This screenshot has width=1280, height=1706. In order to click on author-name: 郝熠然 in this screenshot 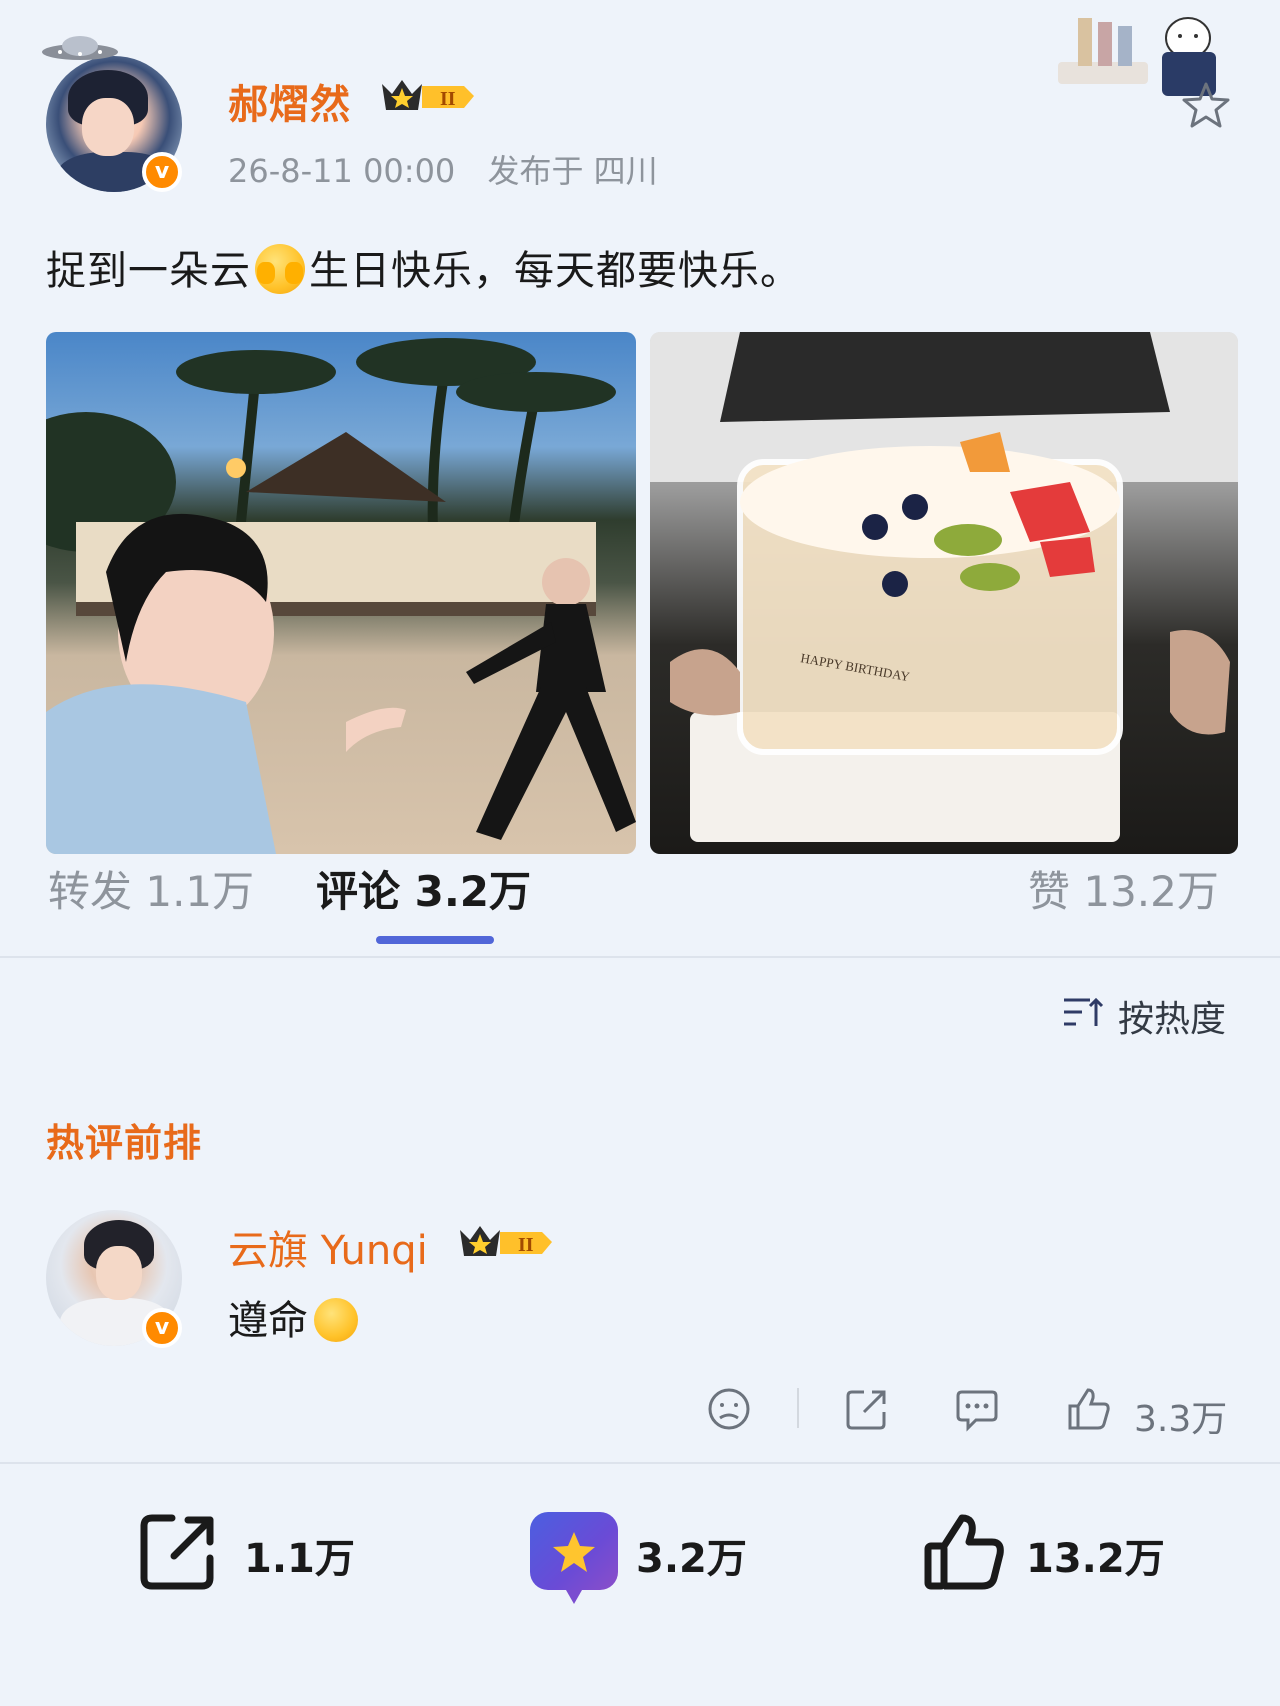, I will do `click(289, 101)`.